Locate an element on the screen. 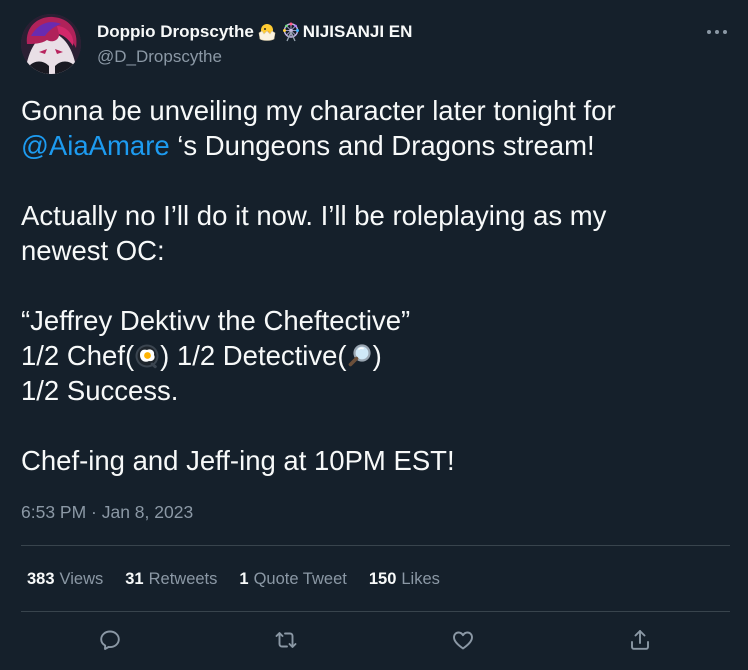 This screenshot has width=748, height=670. quotes-label: Quote Tweet is located at coordinates (300, 578).